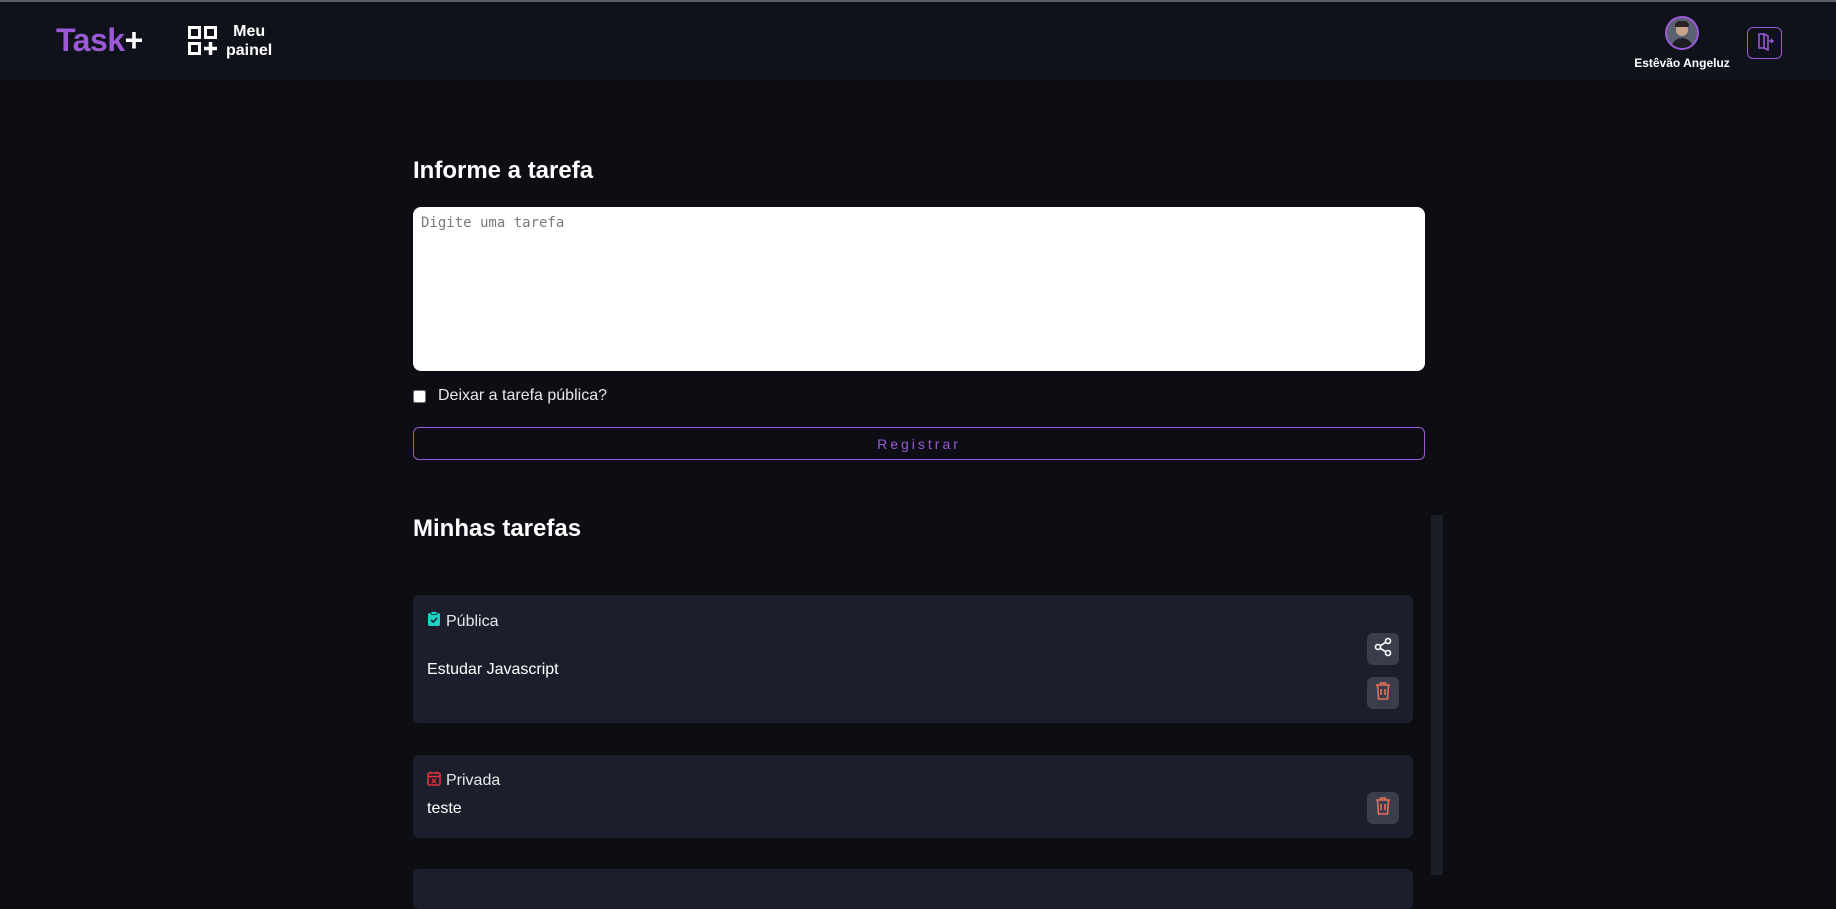  I want to click on share-button, so click(1383, 649).